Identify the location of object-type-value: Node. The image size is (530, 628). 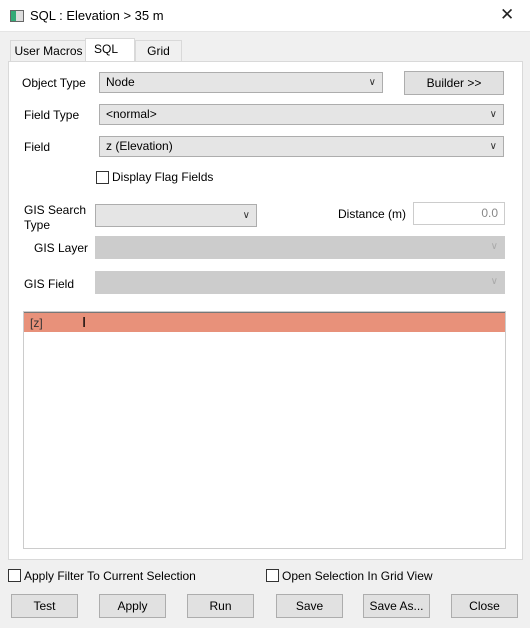
(120, 82).